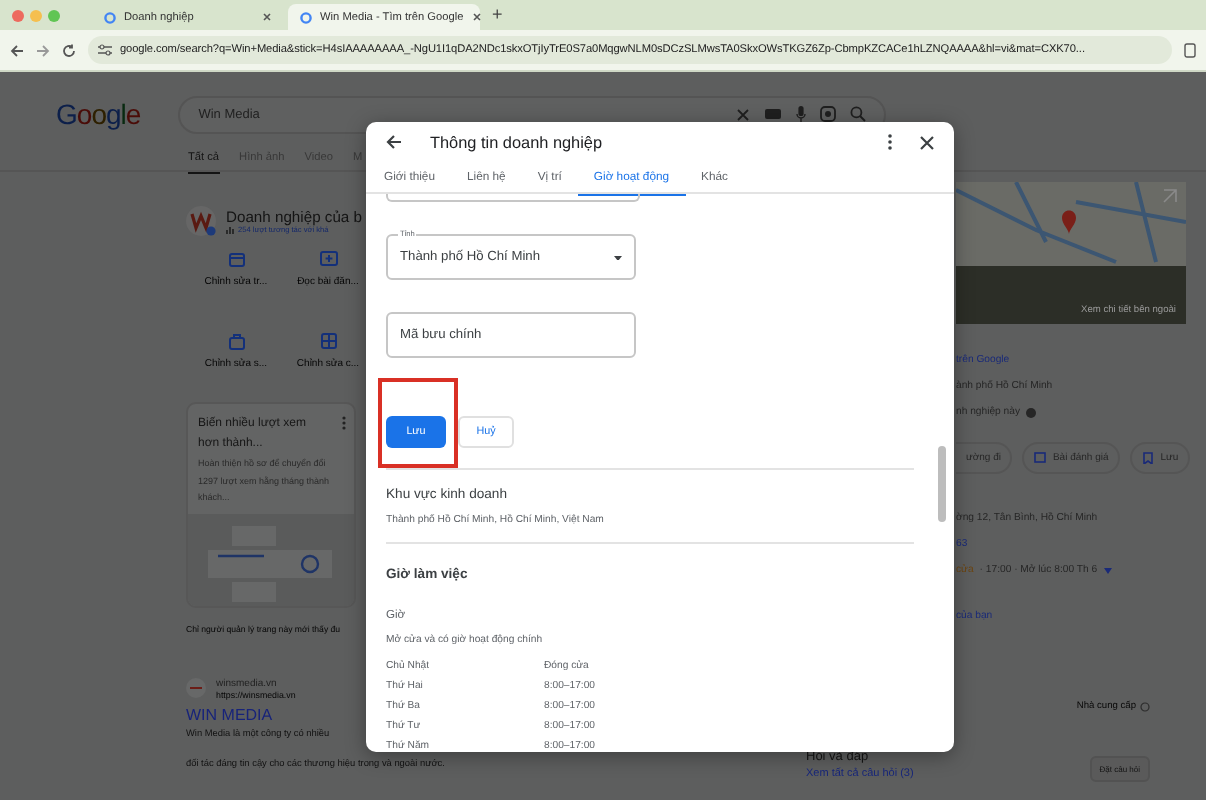  I want to click on google-logo: Google, so click(98, 114).